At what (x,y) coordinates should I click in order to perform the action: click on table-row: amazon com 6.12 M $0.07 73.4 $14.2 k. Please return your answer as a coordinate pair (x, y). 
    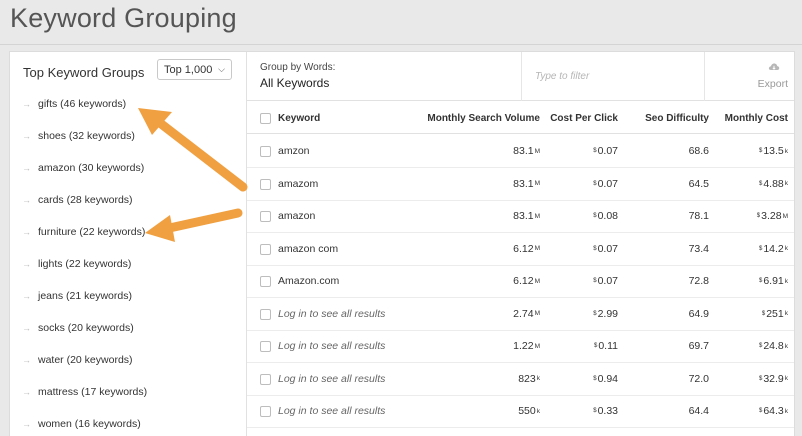
    Looking at the image, I should click on (520, 249).